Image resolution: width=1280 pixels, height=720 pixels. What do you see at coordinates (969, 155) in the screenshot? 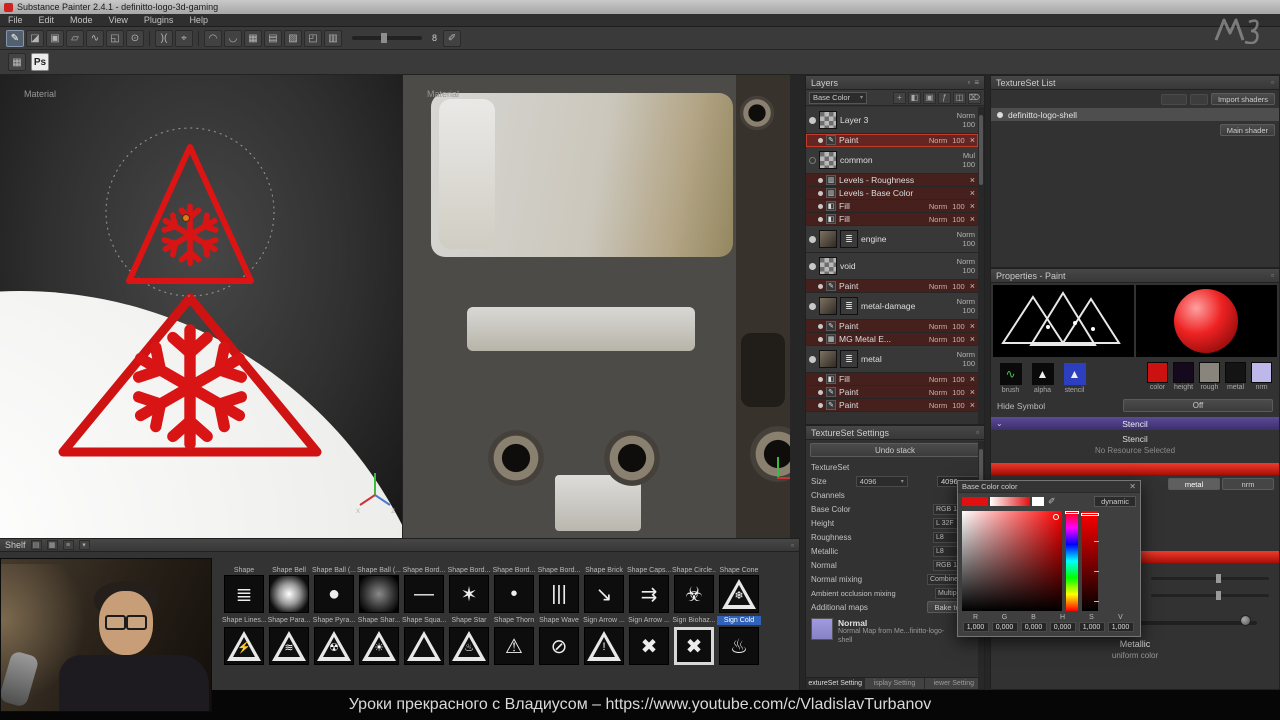
I see `blend-mode: Mul` at bounding box center [969, 155].